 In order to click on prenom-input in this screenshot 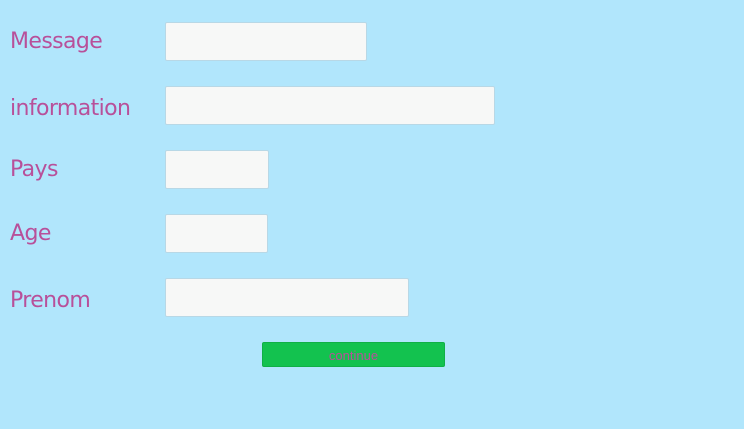, I will do `click(287, 297)`.